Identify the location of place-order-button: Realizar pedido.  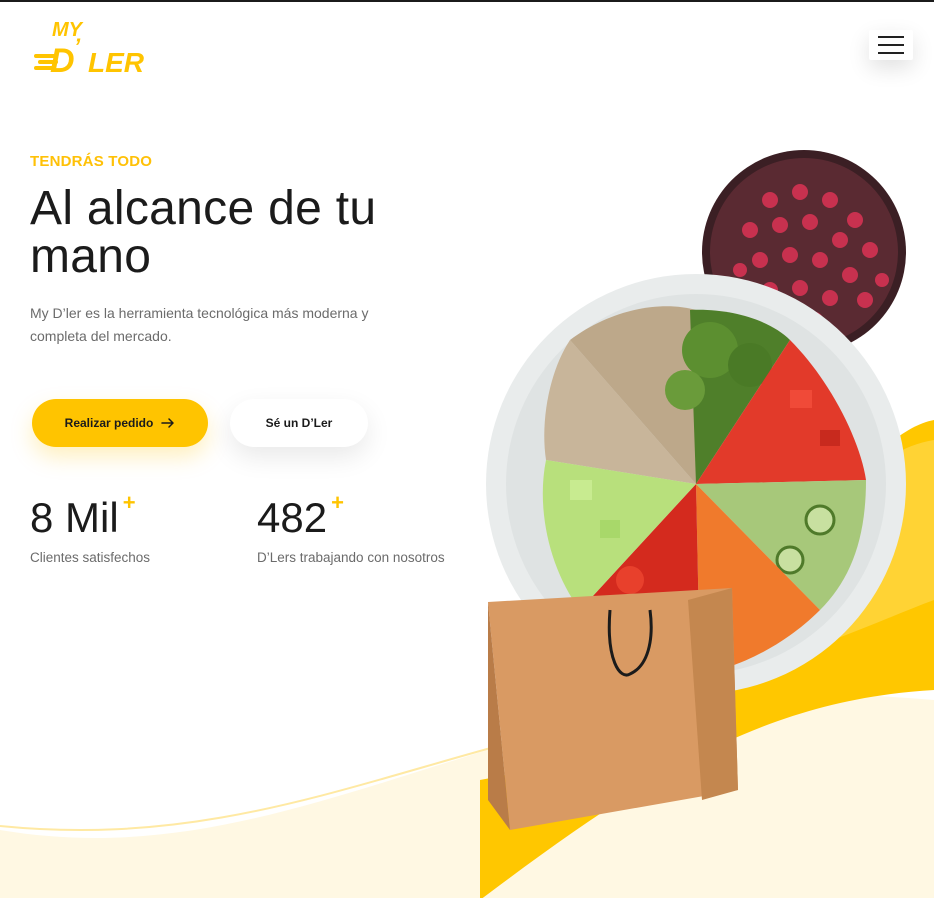
(120, 423).